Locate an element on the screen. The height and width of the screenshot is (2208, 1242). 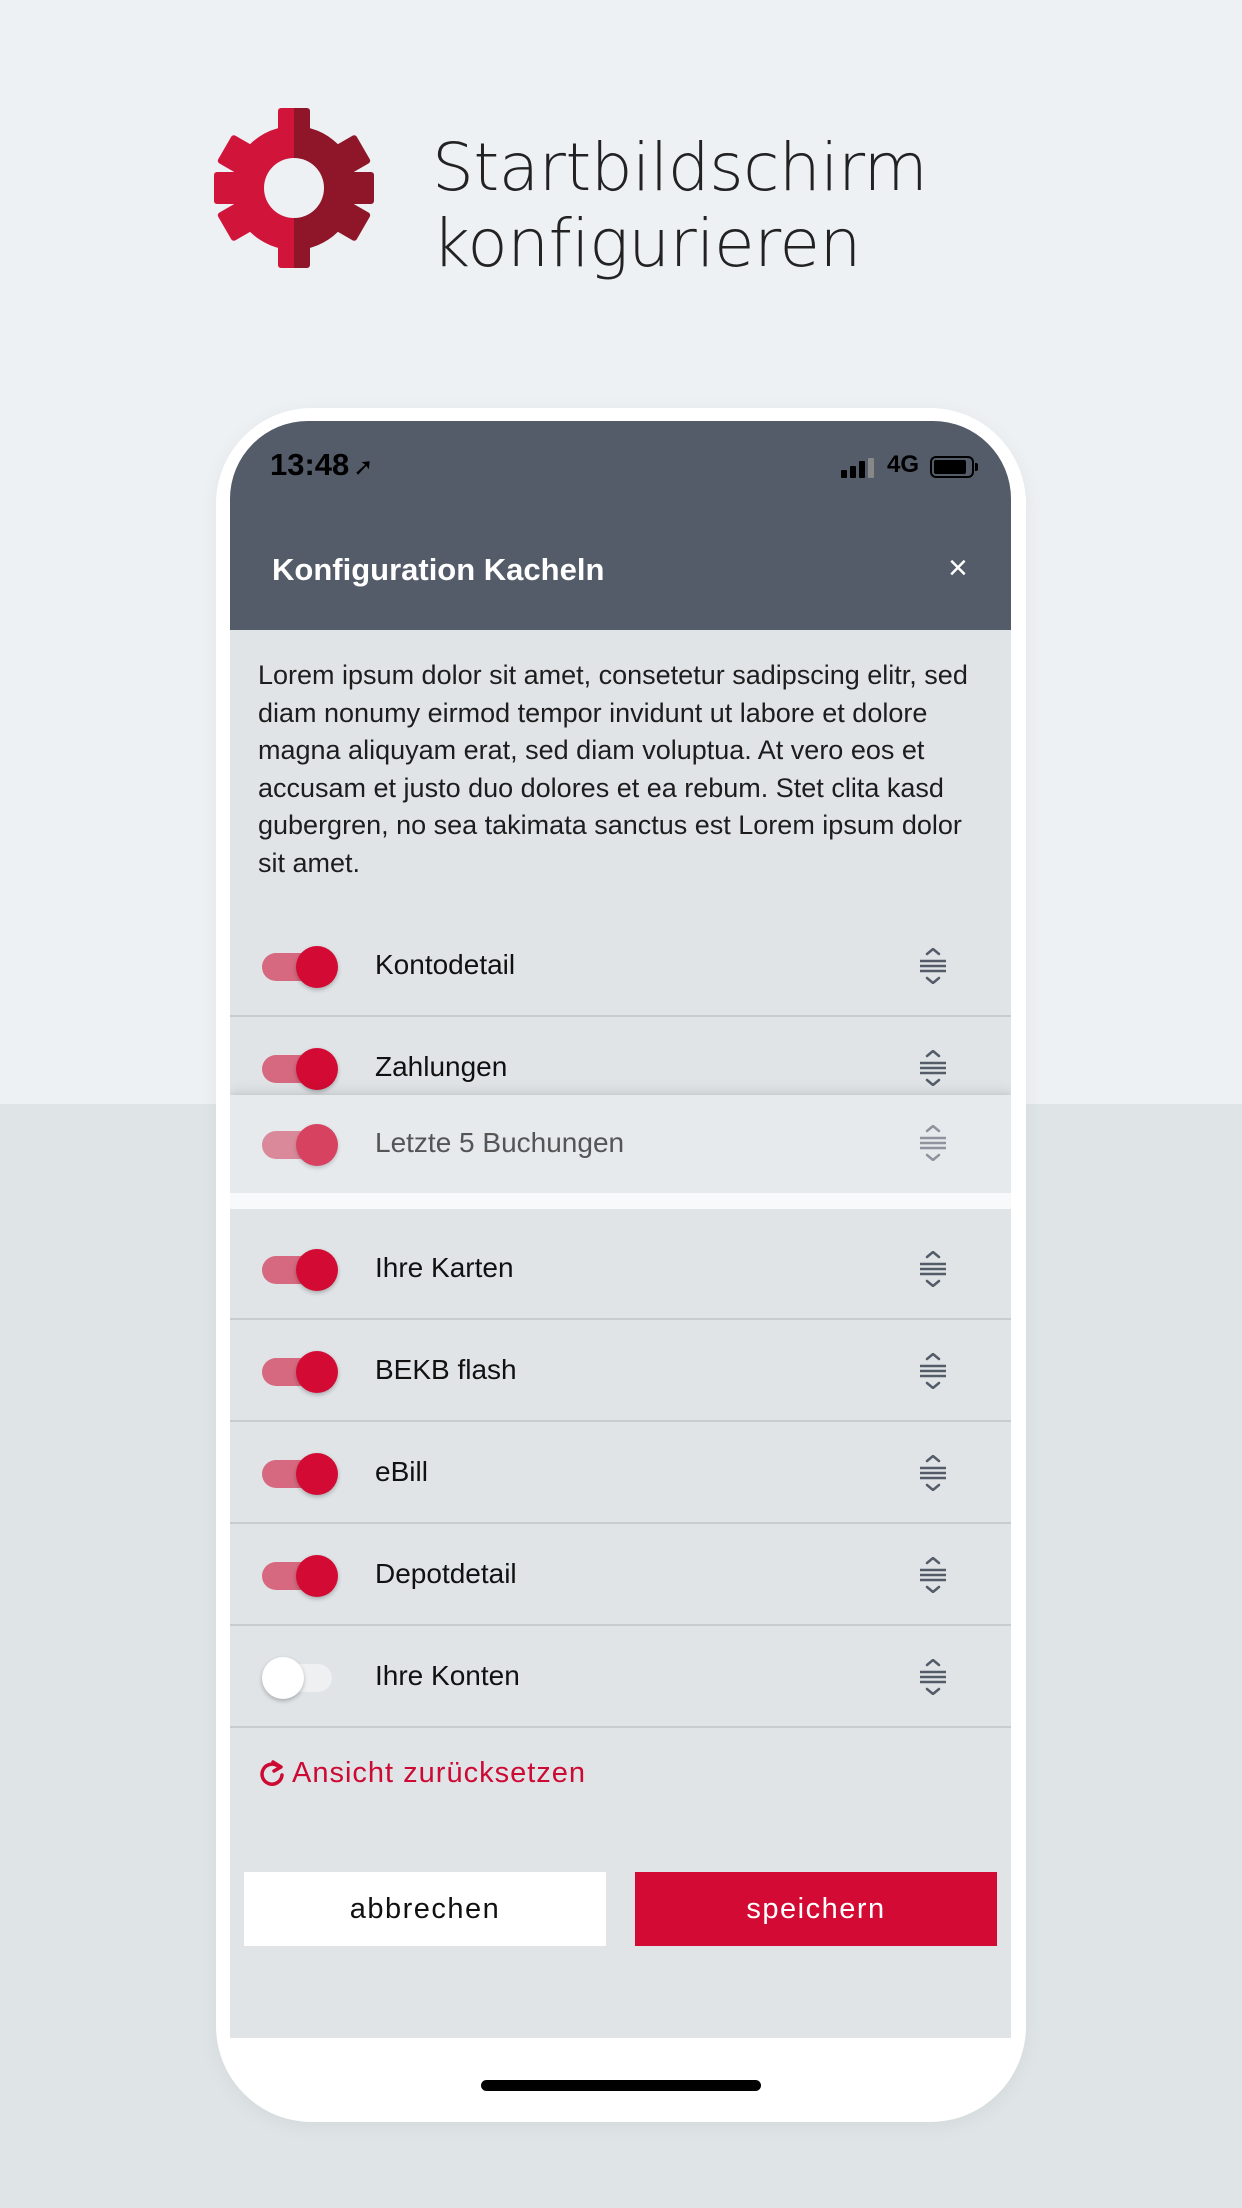
dragging-tile-row: Letzte 5 Buchungen is located at coordinates (620, 1144).